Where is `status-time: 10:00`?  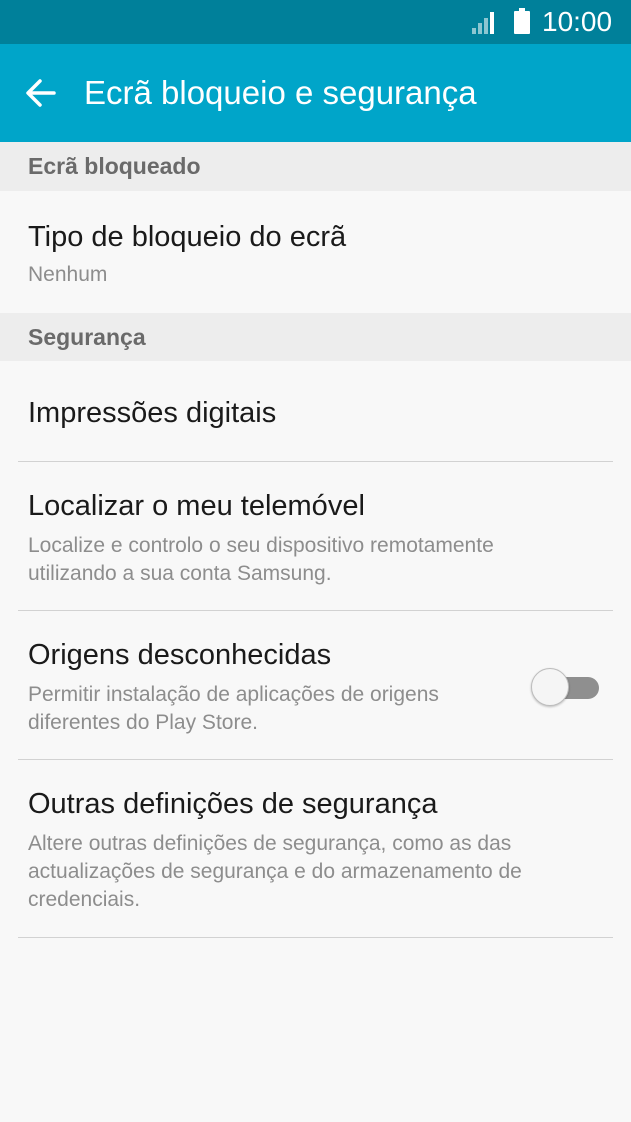 status-time: 10:00 is located at coordinates (577, 21).